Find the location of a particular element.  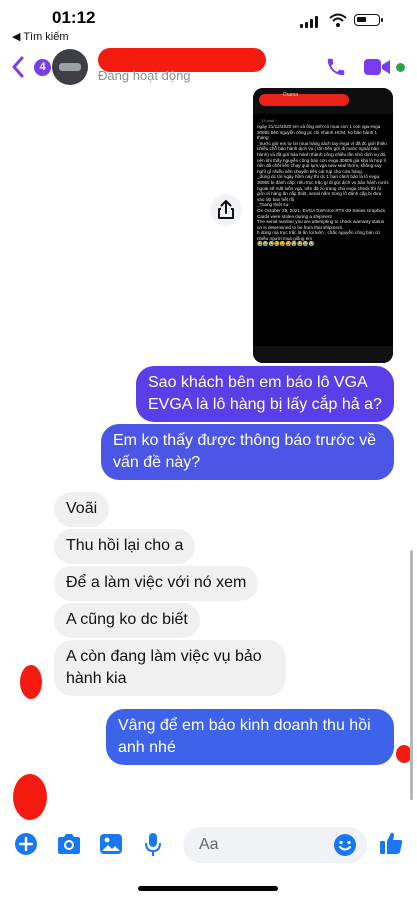

incoming-message: A còn đang làm việc vụ bảo hành kia is located at coordinates (170, 668).